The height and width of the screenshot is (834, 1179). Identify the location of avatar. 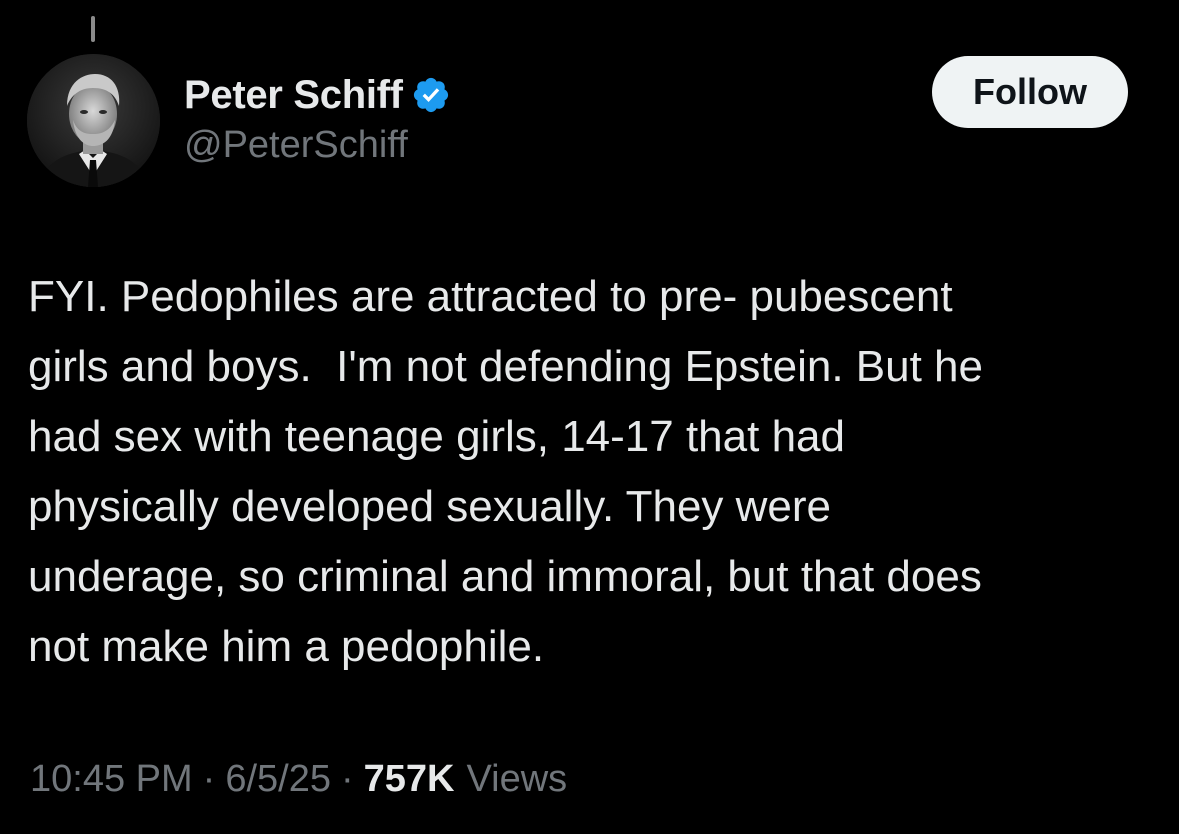
(93, 120).